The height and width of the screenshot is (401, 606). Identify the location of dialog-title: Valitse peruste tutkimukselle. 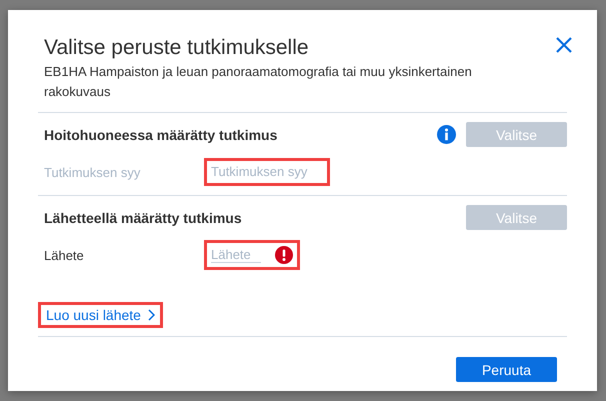
(176, 48).